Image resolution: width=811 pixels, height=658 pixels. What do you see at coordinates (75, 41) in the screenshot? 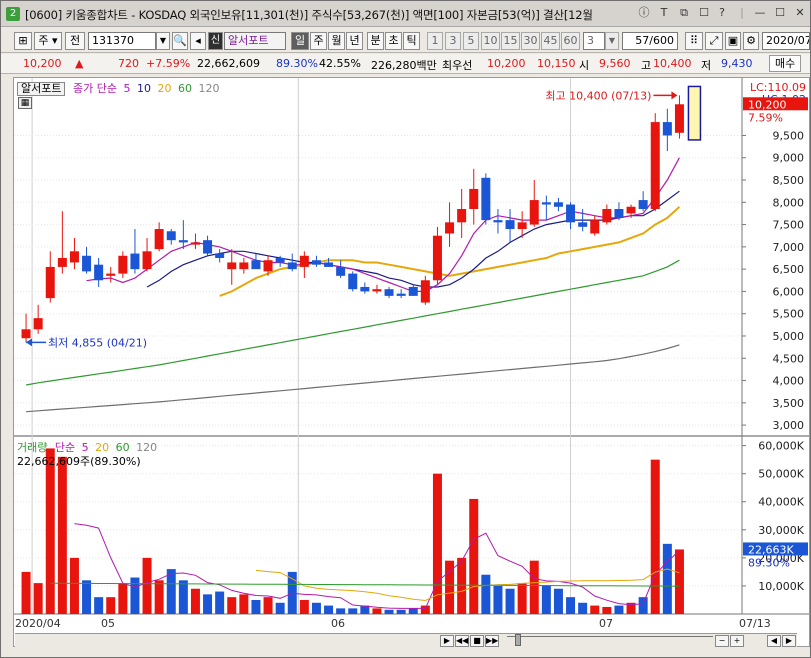
I see `prev-button: 전` at bounding box center [75, 41].